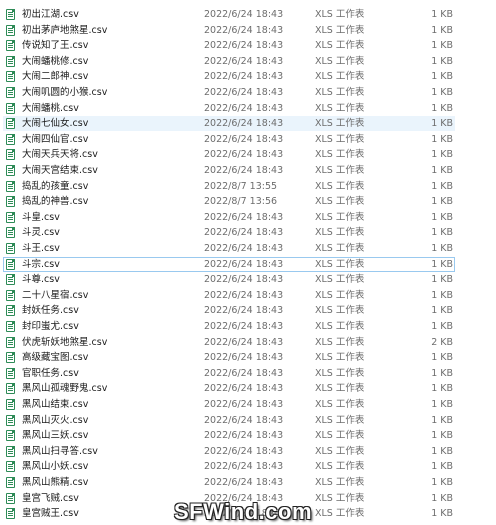 The width and height of the screenshot is (496, 525). Describe the element at coordinates (55, 186) in the screenshot. I see `file-name: 捣乱的孩童.csv` at that location.